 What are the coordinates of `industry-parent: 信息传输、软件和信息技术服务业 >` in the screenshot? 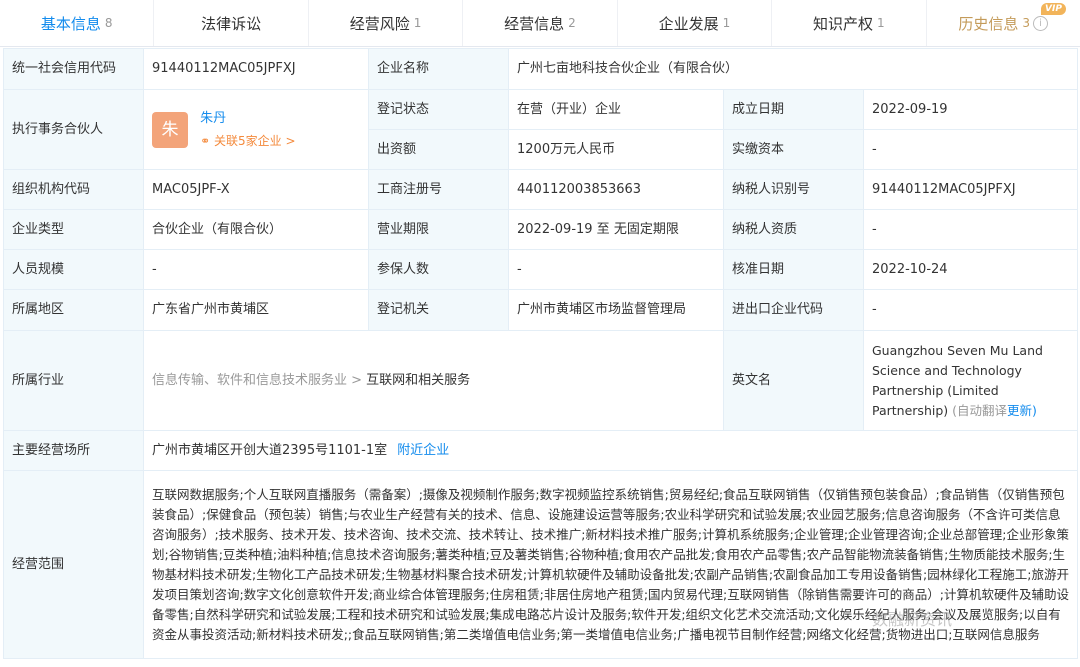 It's located at (257, 380).